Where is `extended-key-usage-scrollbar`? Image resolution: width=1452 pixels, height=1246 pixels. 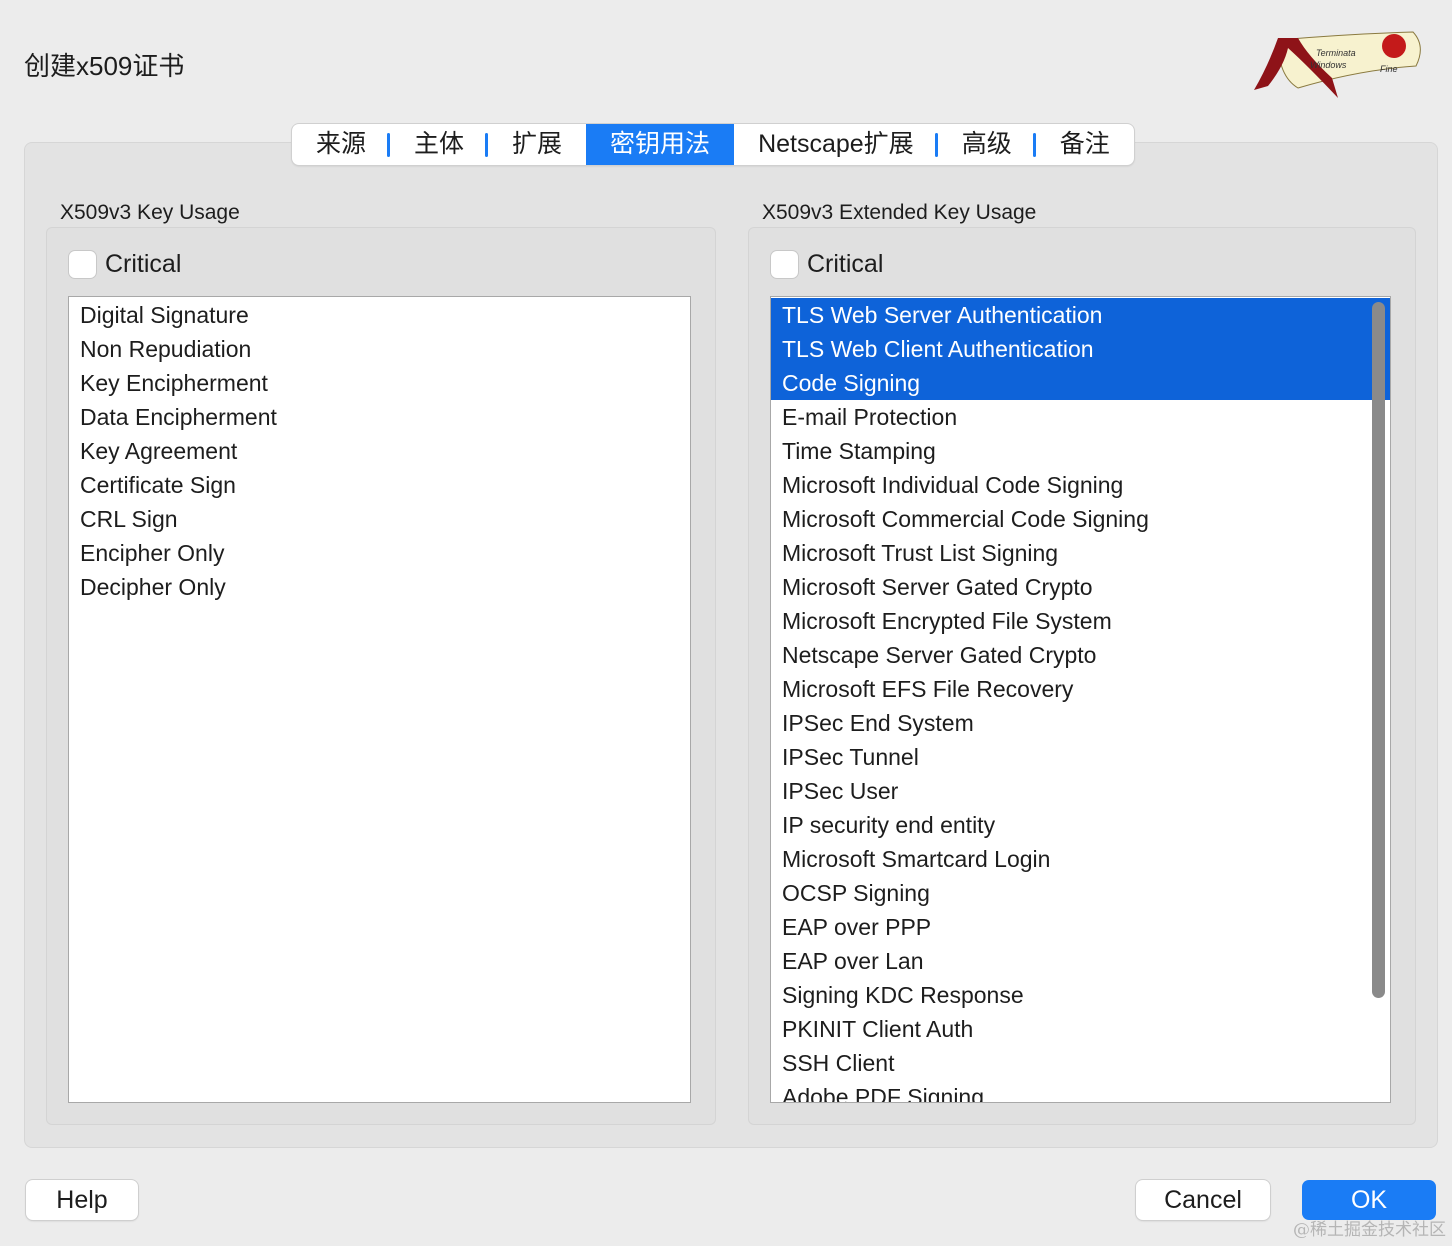
extended-key-usage-scrollbar is located at coordinates (1378, 650).